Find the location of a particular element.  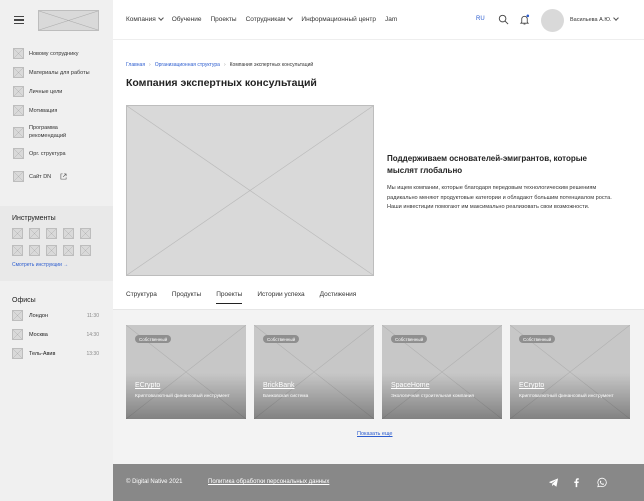

whatsapp-icon is located at coordinates (601, 482).